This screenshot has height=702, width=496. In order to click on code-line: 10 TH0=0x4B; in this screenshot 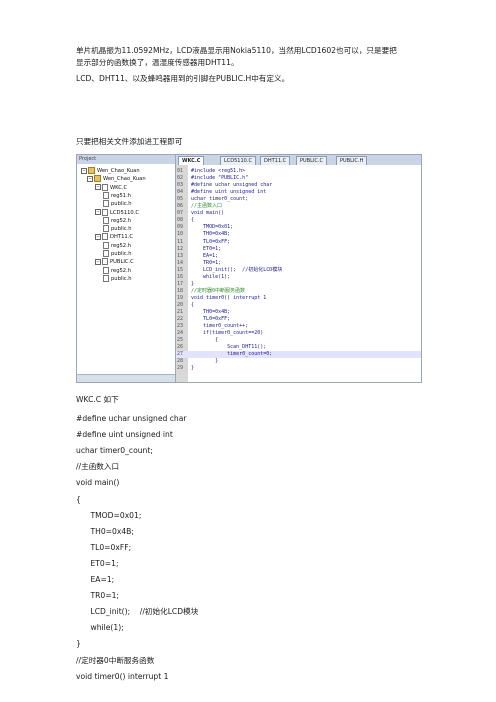, I will do `click(298, 234)`.